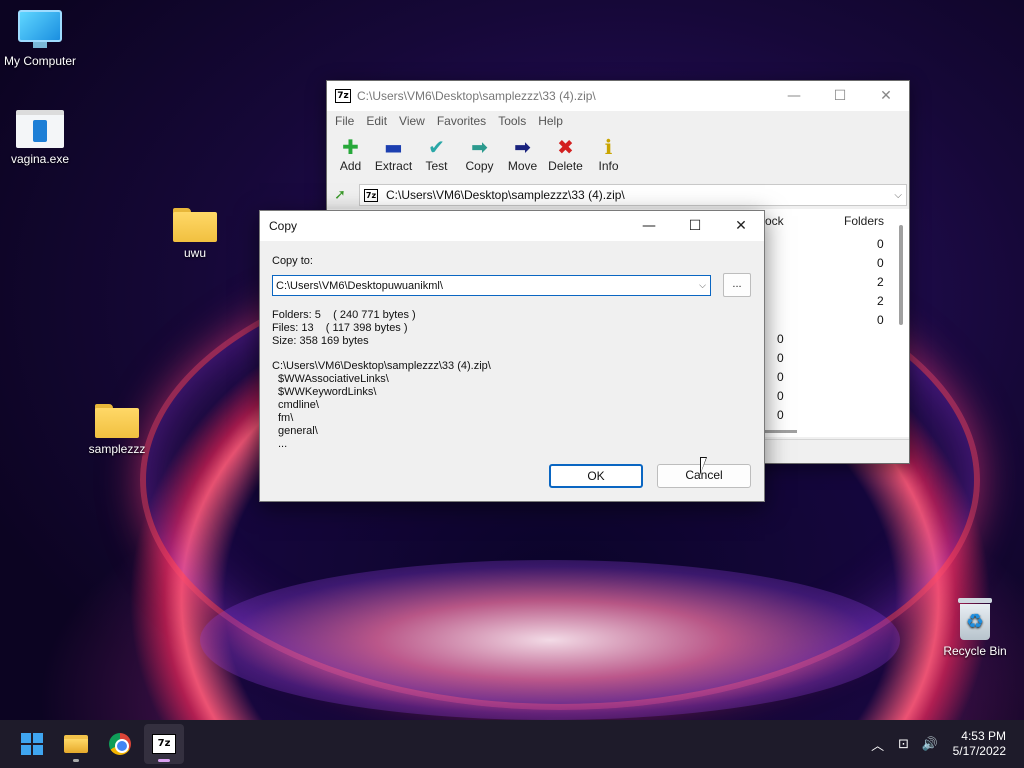  What do you see at coordinates (371, 195) in the screenshot?
I see `archive-icon: 7z` at bounding box center [371, 195].